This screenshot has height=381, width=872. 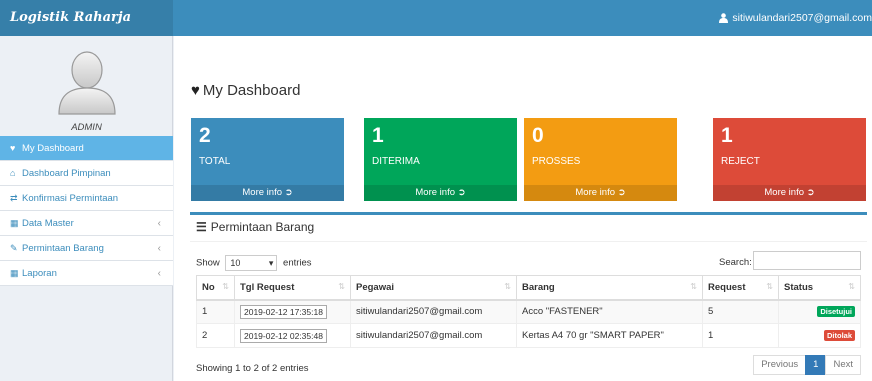 What do you see at coordinates (378, 135) in the screenshot?
I see `stat-value: 1` at bounding box center [378, 135].